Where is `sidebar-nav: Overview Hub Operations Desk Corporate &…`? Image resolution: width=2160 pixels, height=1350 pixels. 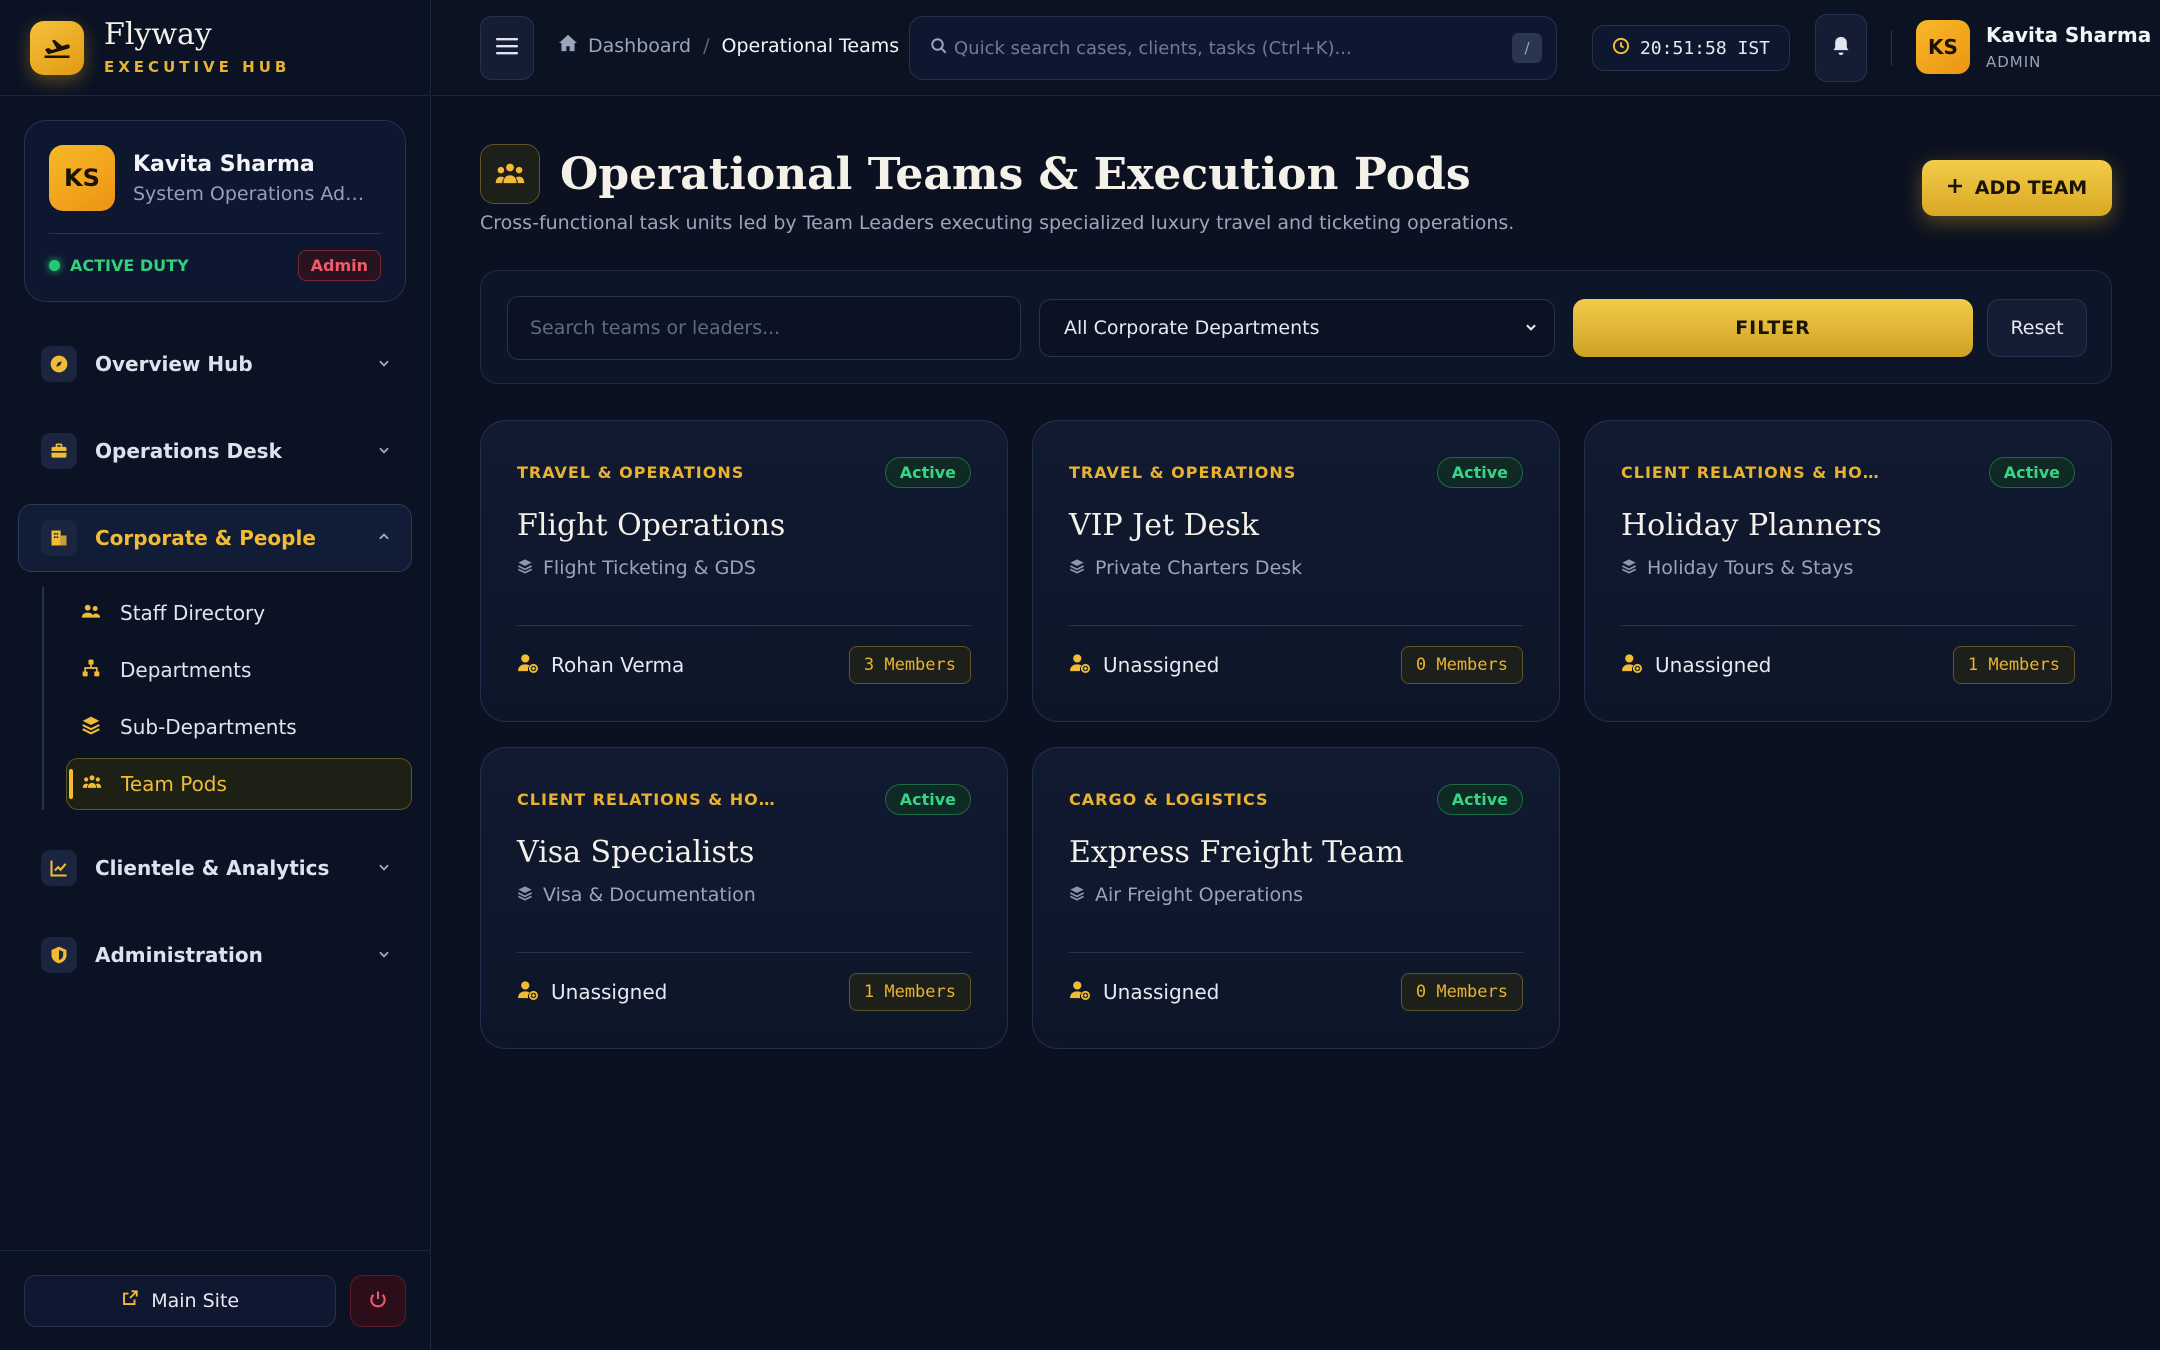 sidebar-nav: Overview Hub Operations Desk Corporate &… is located at coordinates (215, 669).